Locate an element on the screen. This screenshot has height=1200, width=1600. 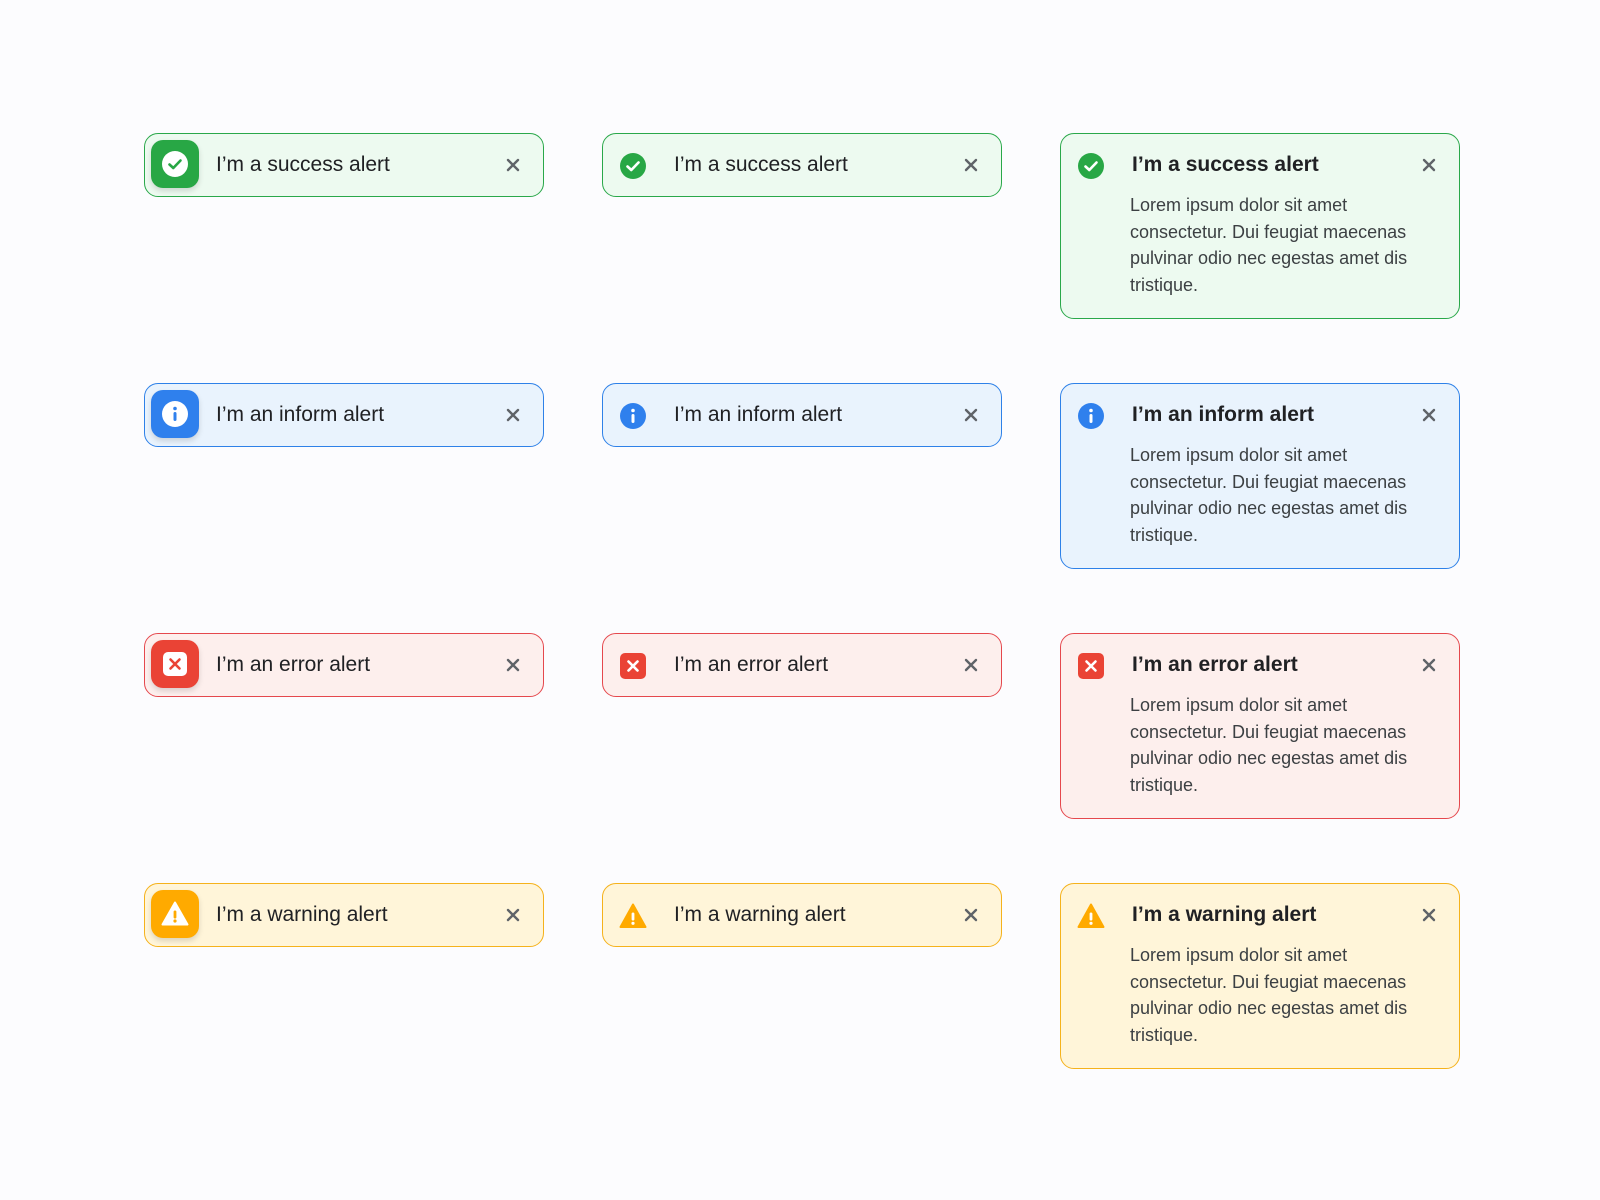
warning-alert-plain-icon: I’m a warning alert is located at coordinates (802, 915).